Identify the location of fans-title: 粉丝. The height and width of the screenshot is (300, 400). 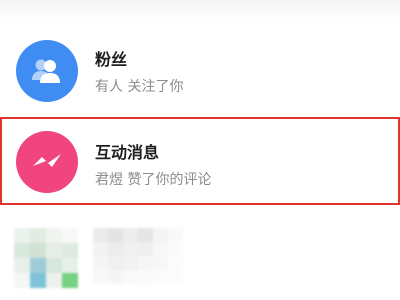
(111, 59).